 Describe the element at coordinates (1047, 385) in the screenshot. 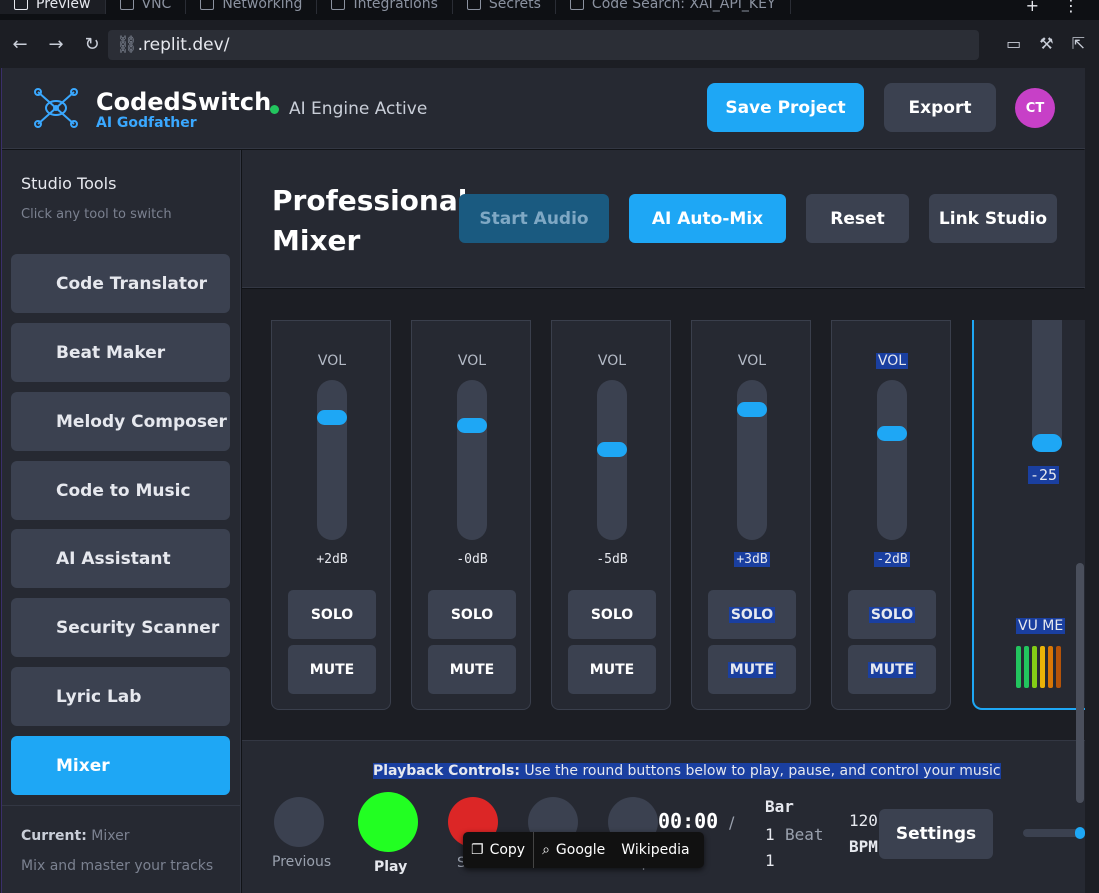

I see `master-fader` at that location.